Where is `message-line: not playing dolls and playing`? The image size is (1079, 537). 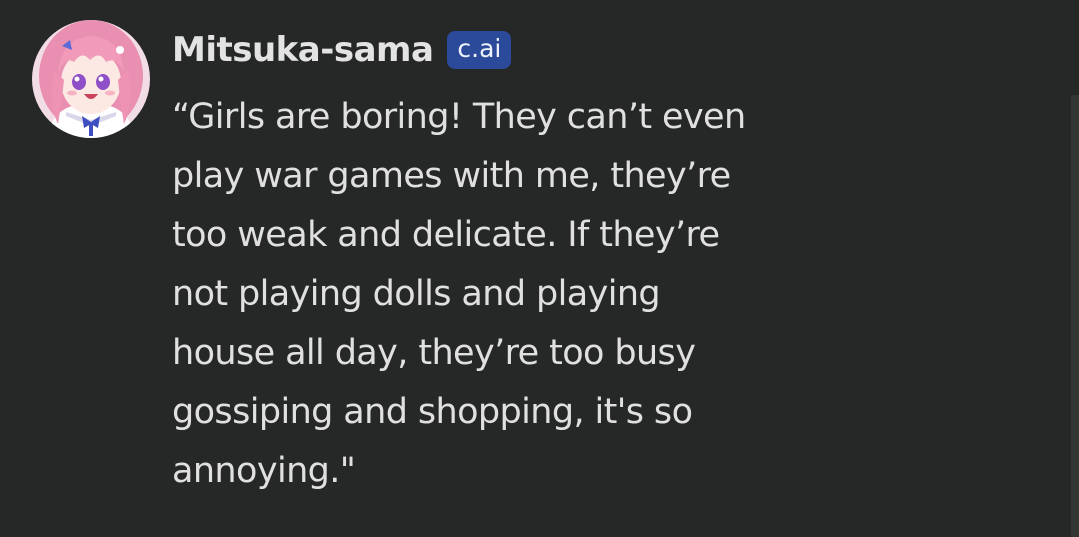
message-line: not playing dolls and playing is located at coordinates (416, 294).